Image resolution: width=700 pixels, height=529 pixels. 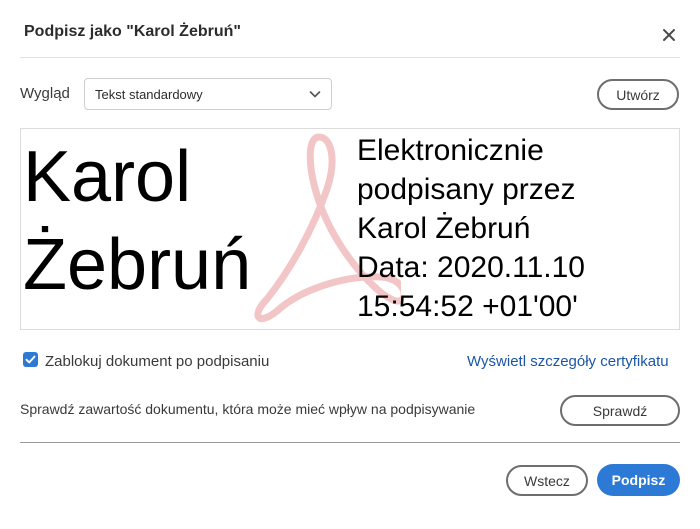 I want to click on signature-detail-line: Karol Żebruń, so click(x=444, y=228).